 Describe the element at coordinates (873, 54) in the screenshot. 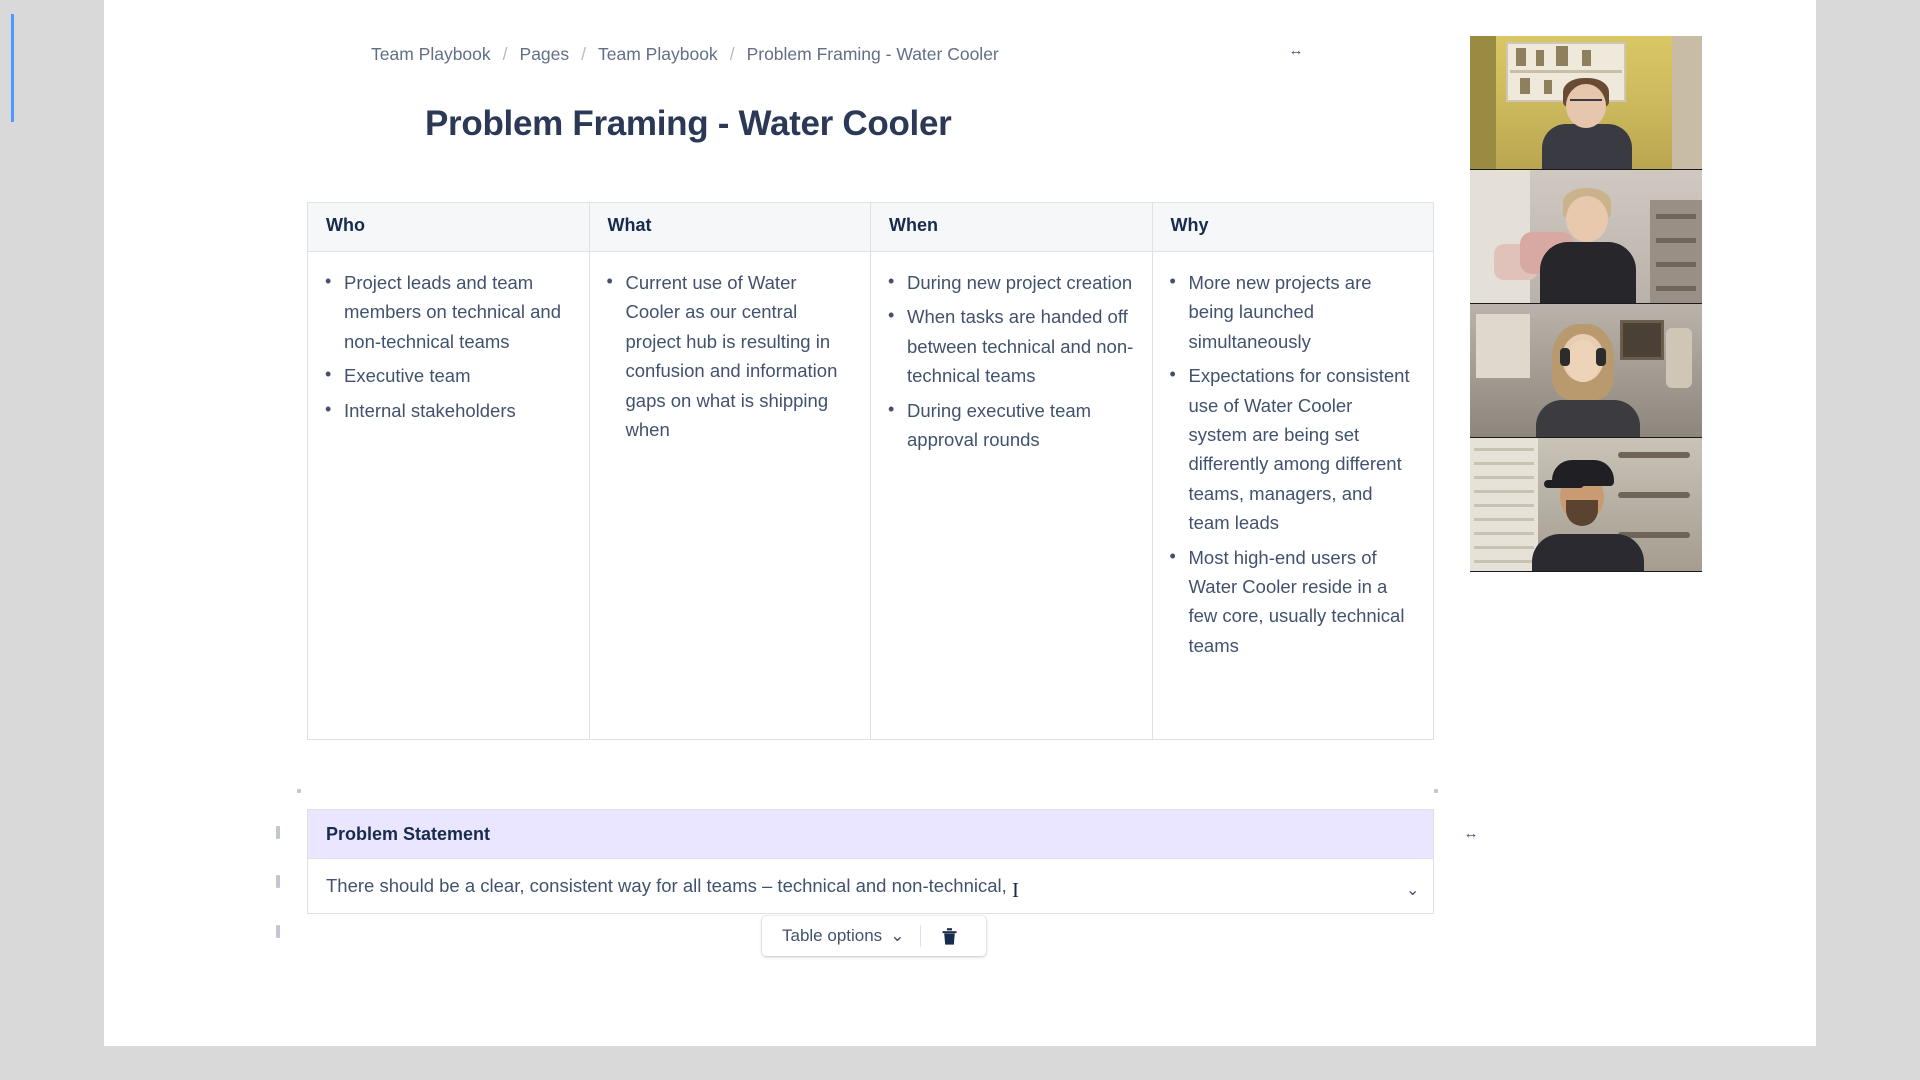

I see `breadcrumb-item-3: Problem Framing - Water Cooler` at that location.